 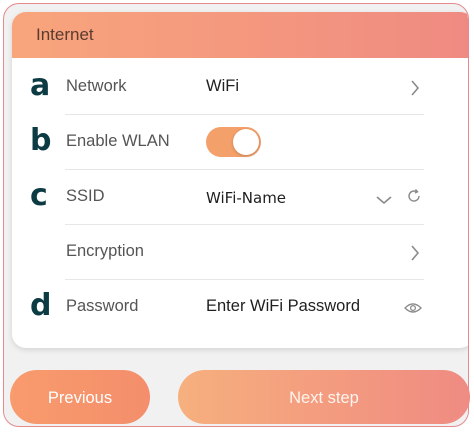 I want to click on wlan-toggle, so click(x=233, y=142).